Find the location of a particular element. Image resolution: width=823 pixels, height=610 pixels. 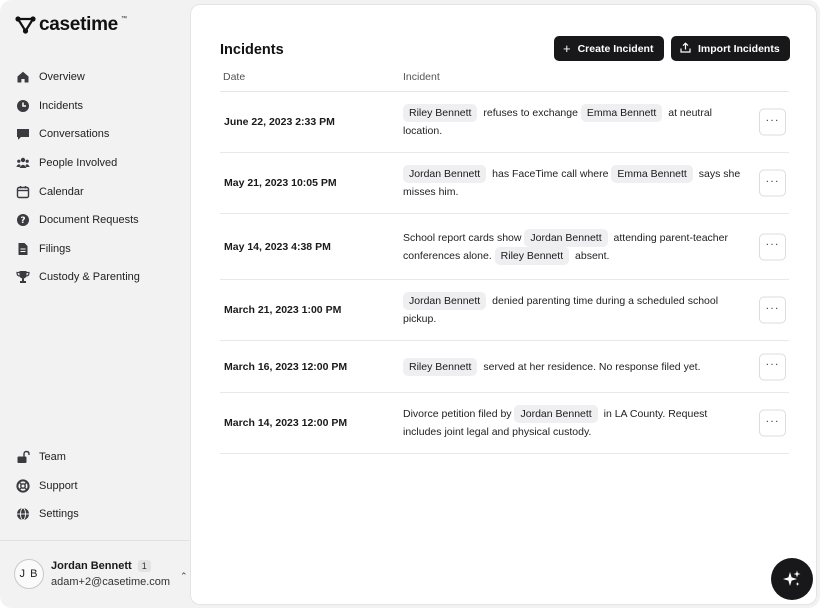

globe-icon is located at coordinates (23, 514).